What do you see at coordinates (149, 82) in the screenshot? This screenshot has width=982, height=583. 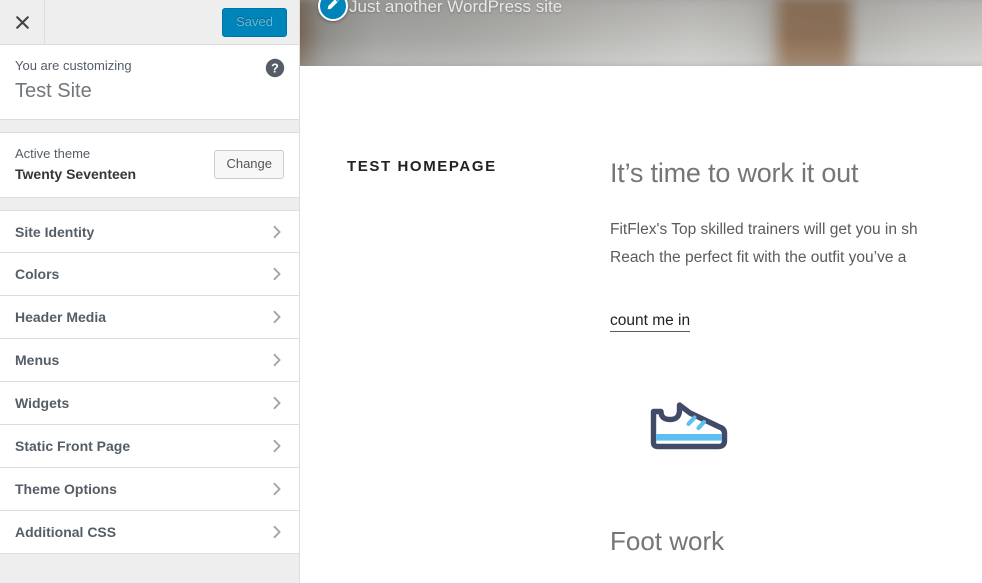 I see `customizing-info-panel: You are customizing Test Site ?` at bounding box center [149, 82].